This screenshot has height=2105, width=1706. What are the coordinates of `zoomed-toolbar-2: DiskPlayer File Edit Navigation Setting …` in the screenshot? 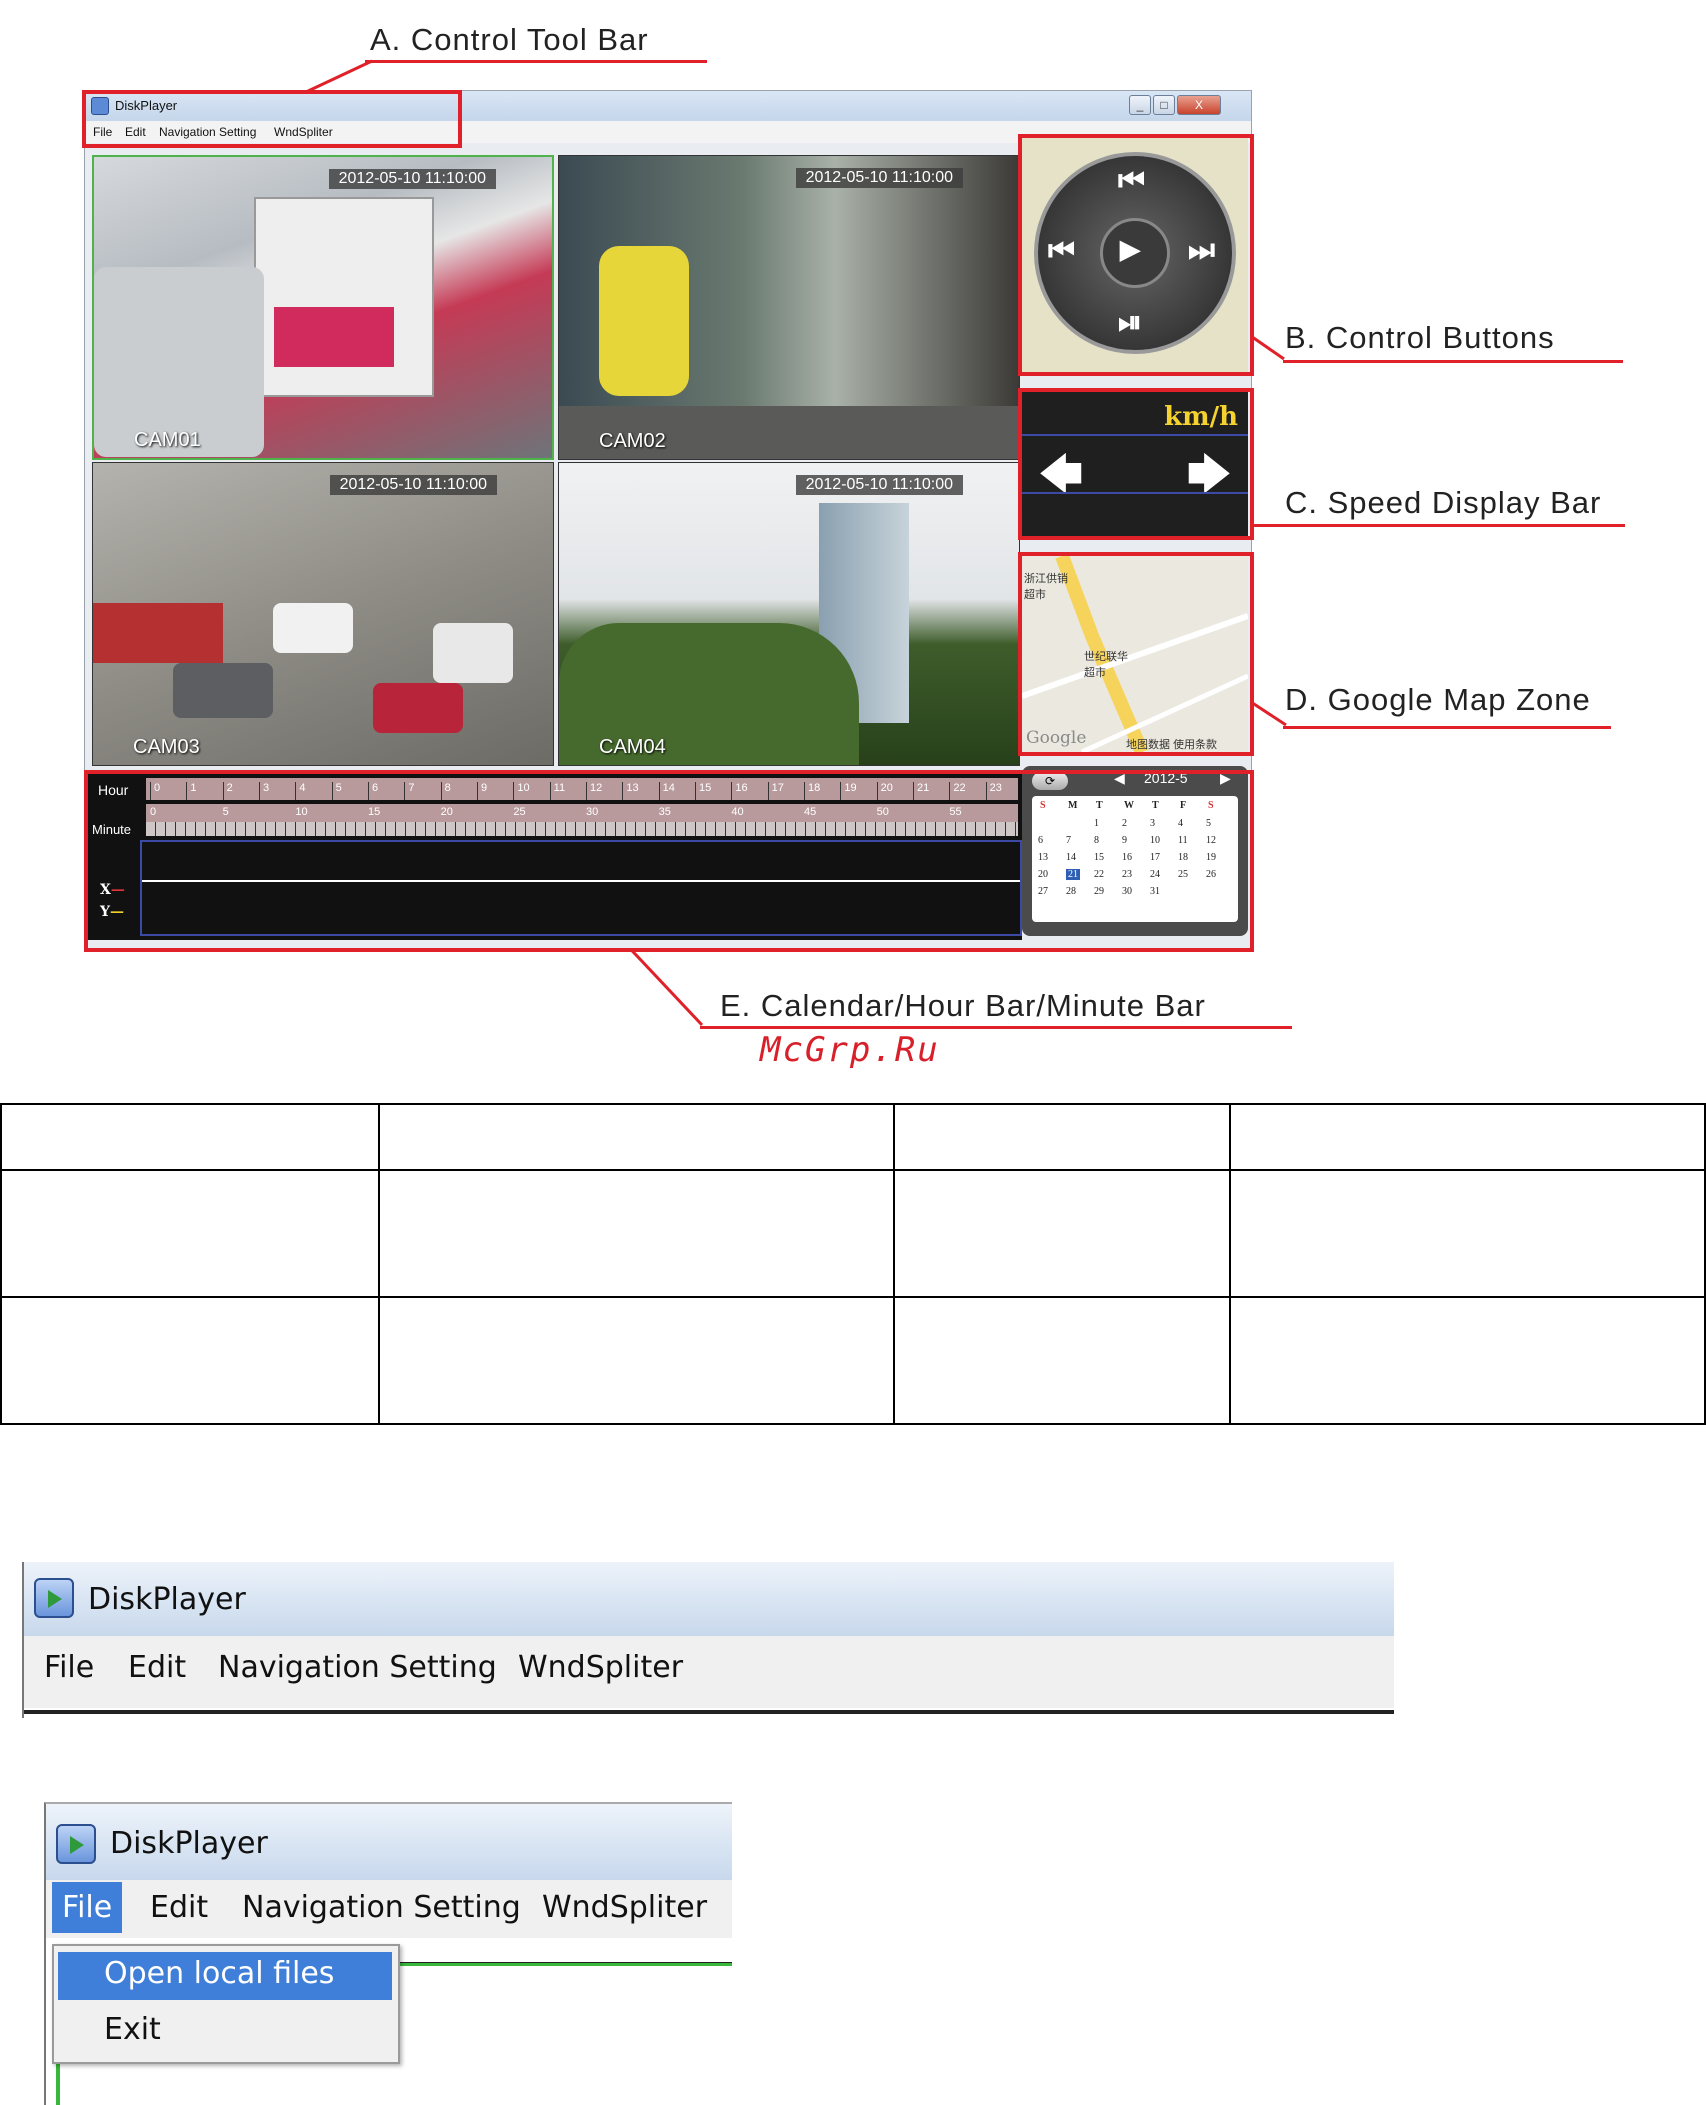 It's located at (388, 1953).